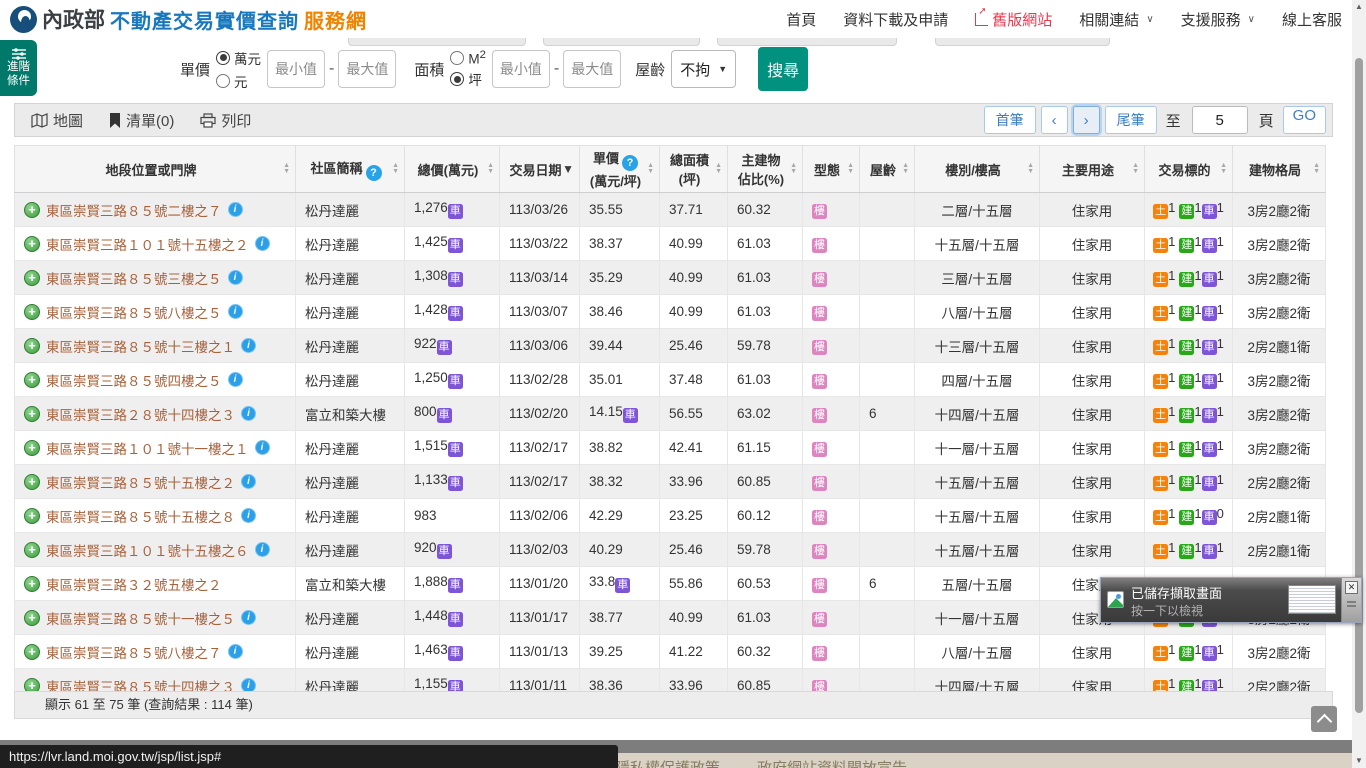 The image size is (1366, 768). What do you see at coordinates (801, 19) in the screenshot?
I see `nav-home: 首頁` at bounding box center [801, 19].